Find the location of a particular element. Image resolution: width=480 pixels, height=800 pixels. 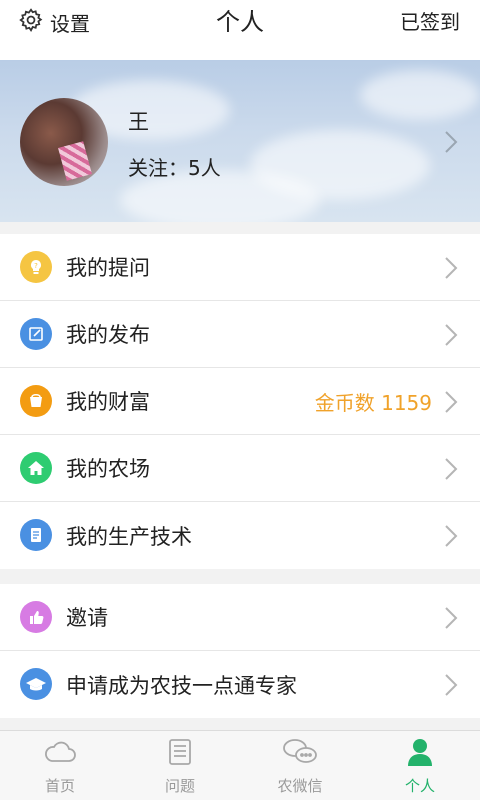

question-bulb-icon: ? is located at coordinates (36, 267).